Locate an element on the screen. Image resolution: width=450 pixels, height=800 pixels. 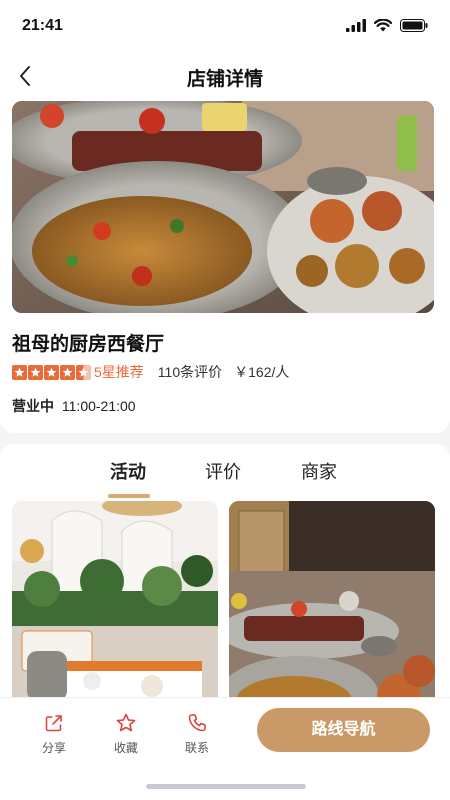
home-indicator is located at coordinates (226, 786).